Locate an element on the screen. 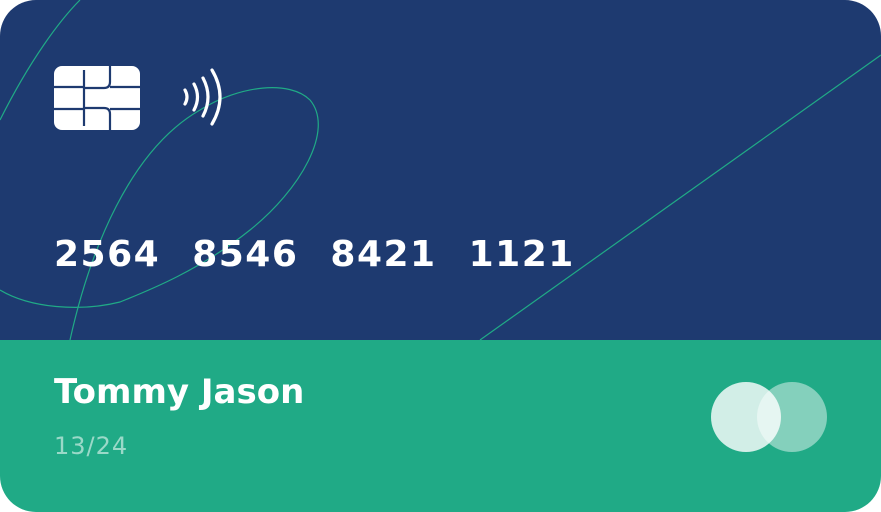 Image resolution: width=881 pixels, height=512 pixels. card-holder-name: Tommy Jason is located at coordinates (179, 392).